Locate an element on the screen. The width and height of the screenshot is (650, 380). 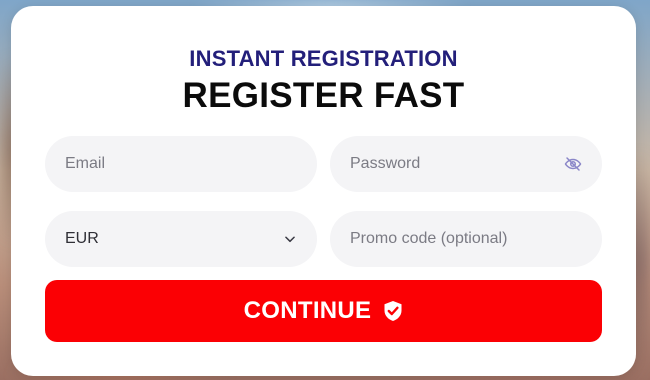
promo-code-field is located at coordinates (466, 239).